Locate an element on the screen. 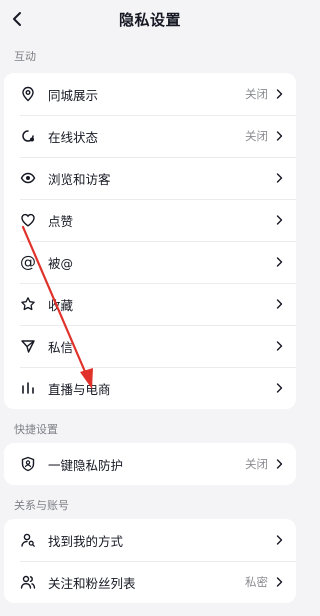 The height and width of the screenshot is (616, 320). row-follow-fans-list: 关注和粉丝列表 私密 is located at coordinates (150, 582).